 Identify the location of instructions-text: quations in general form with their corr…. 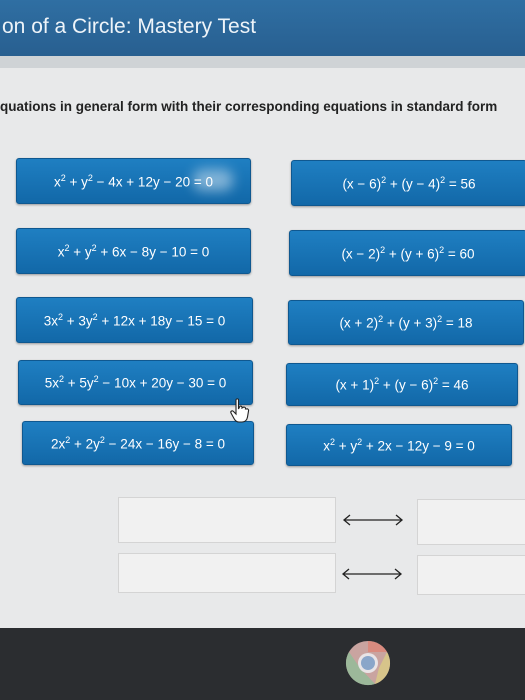
(249, 106).